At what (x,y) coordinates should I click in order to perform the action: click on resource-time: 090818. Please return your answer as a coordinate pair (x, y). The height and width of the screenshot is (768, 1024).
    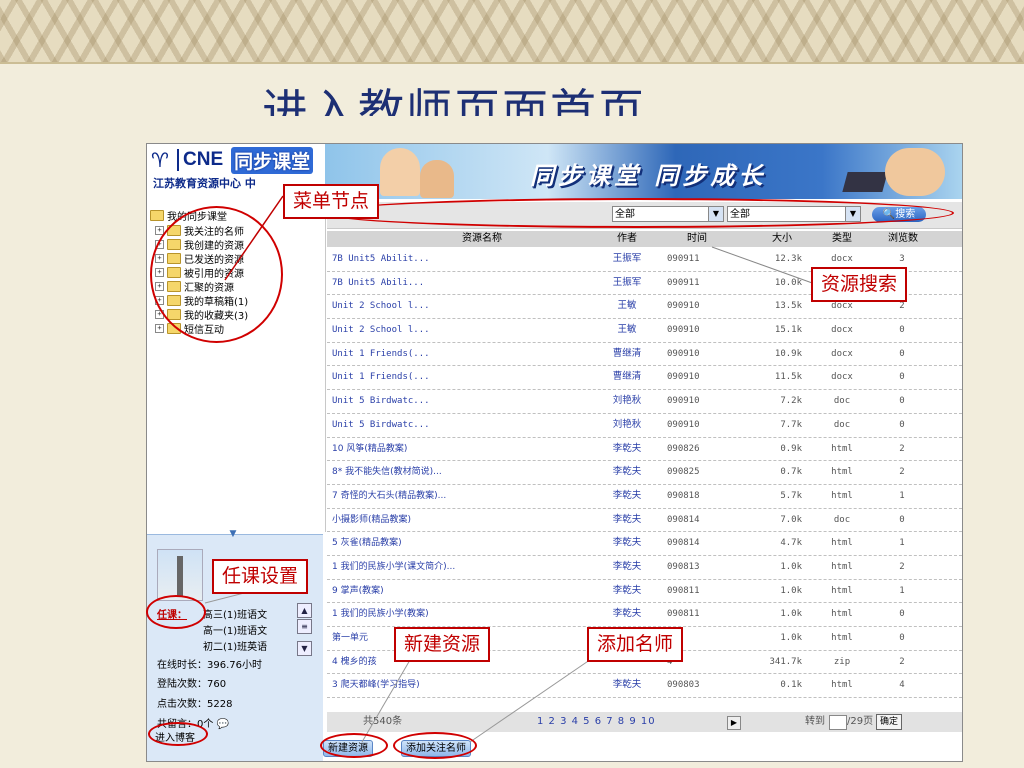
    Looking at the image, I should click on (683, 495).